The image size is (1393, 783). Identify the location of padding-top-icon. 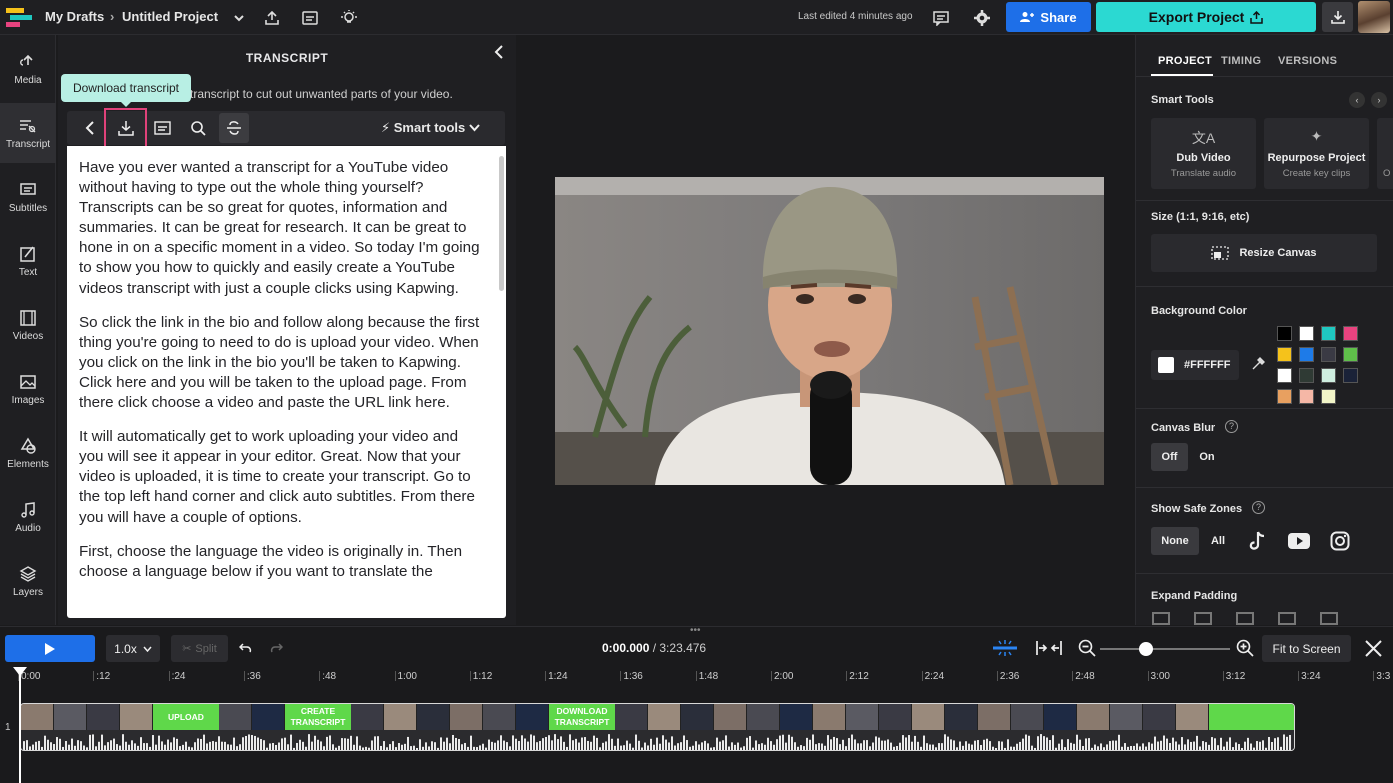
(1161, 618).